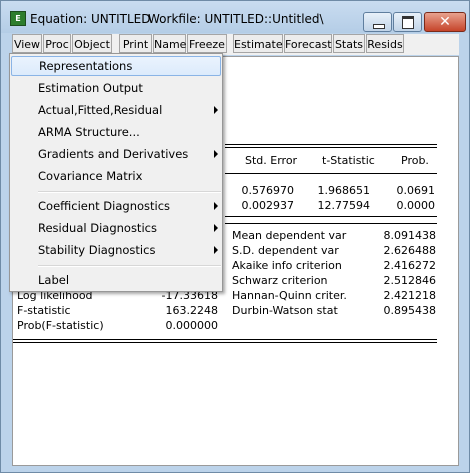 Image resolution: width=470 pixels, height=473 pixels. Describe the element at coordinates (285, 310) in the screenshot. I see `stat-label: Durbin-Watson stat` at that location.